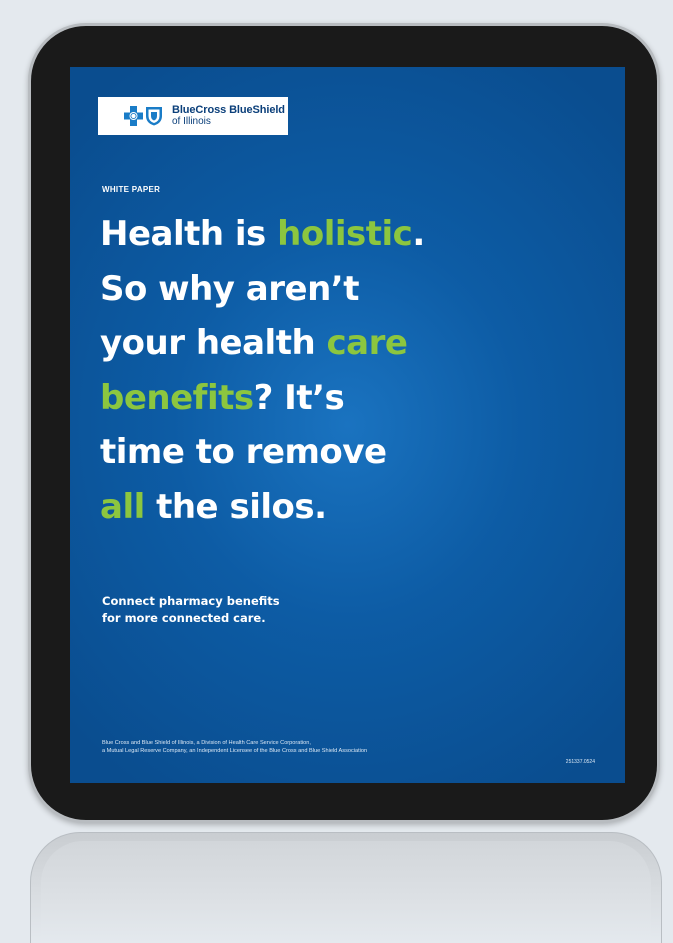 The image size is (673, 943). I want to click on subheadline-line-1: Connect pharmacy benefits, so click(191, 601).